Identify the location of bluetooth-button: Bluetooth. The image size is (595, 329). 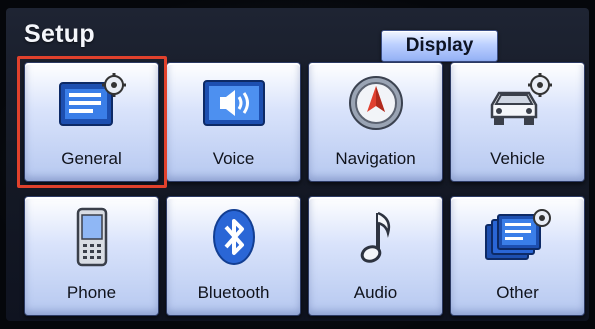
(233, 256).